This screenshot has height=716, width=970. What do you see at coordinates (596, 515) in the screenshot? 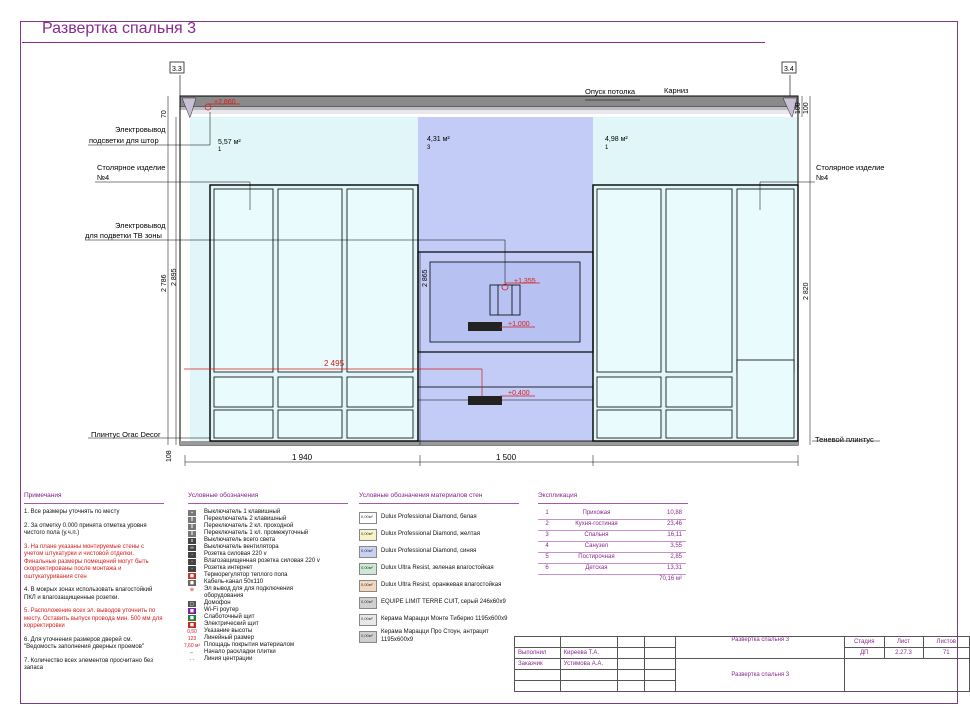
I see `explication-cell-name: Прихожая` at bounding box center [596, 515].